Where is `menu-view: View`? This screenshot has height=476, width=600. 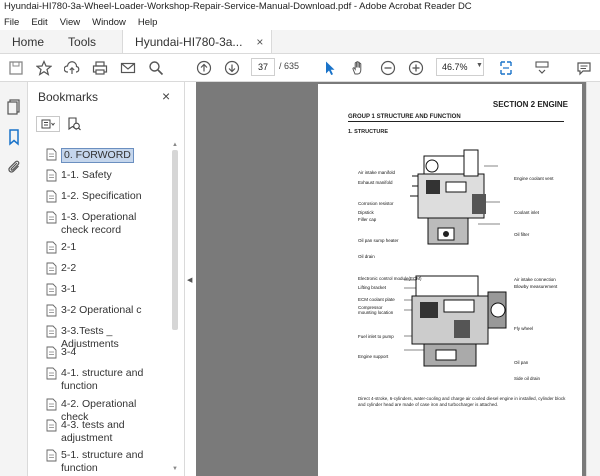
menu-view: View is located at coordinates (70, 22).